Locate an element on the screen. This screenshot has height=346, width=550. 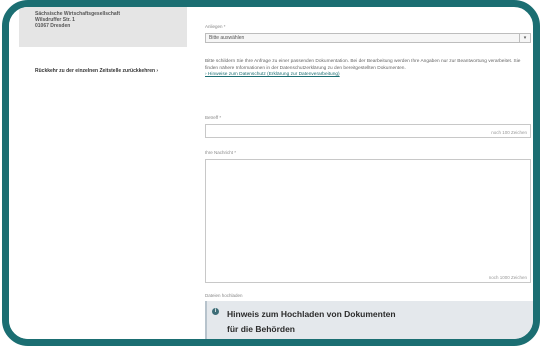
address-line: 01067 Dresden is located at coordinates (53, 26).